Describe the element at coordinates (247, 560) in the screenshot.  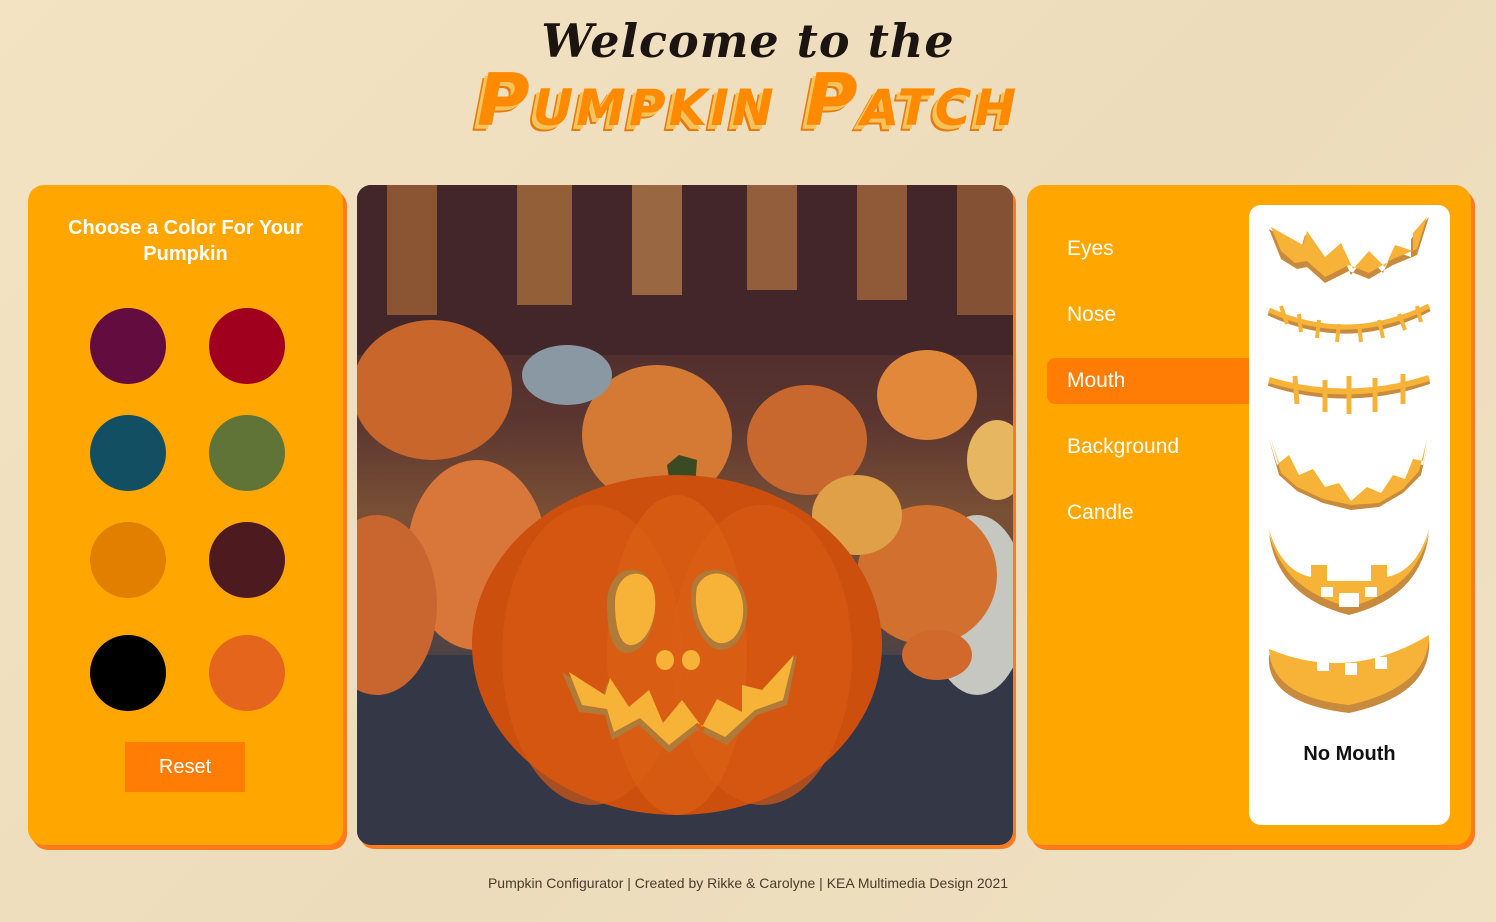
I see `color-swatch-maroon` at that location.